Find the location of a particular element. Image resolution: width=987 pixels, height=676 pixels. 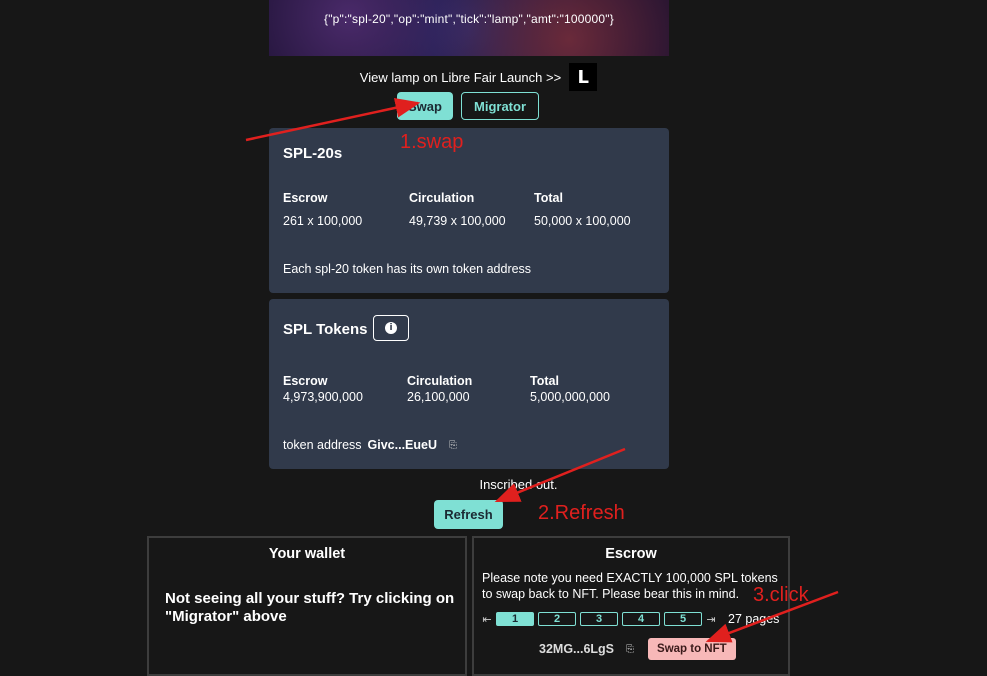

annotation-step3: 3.click is located at coordinates (781, 595).